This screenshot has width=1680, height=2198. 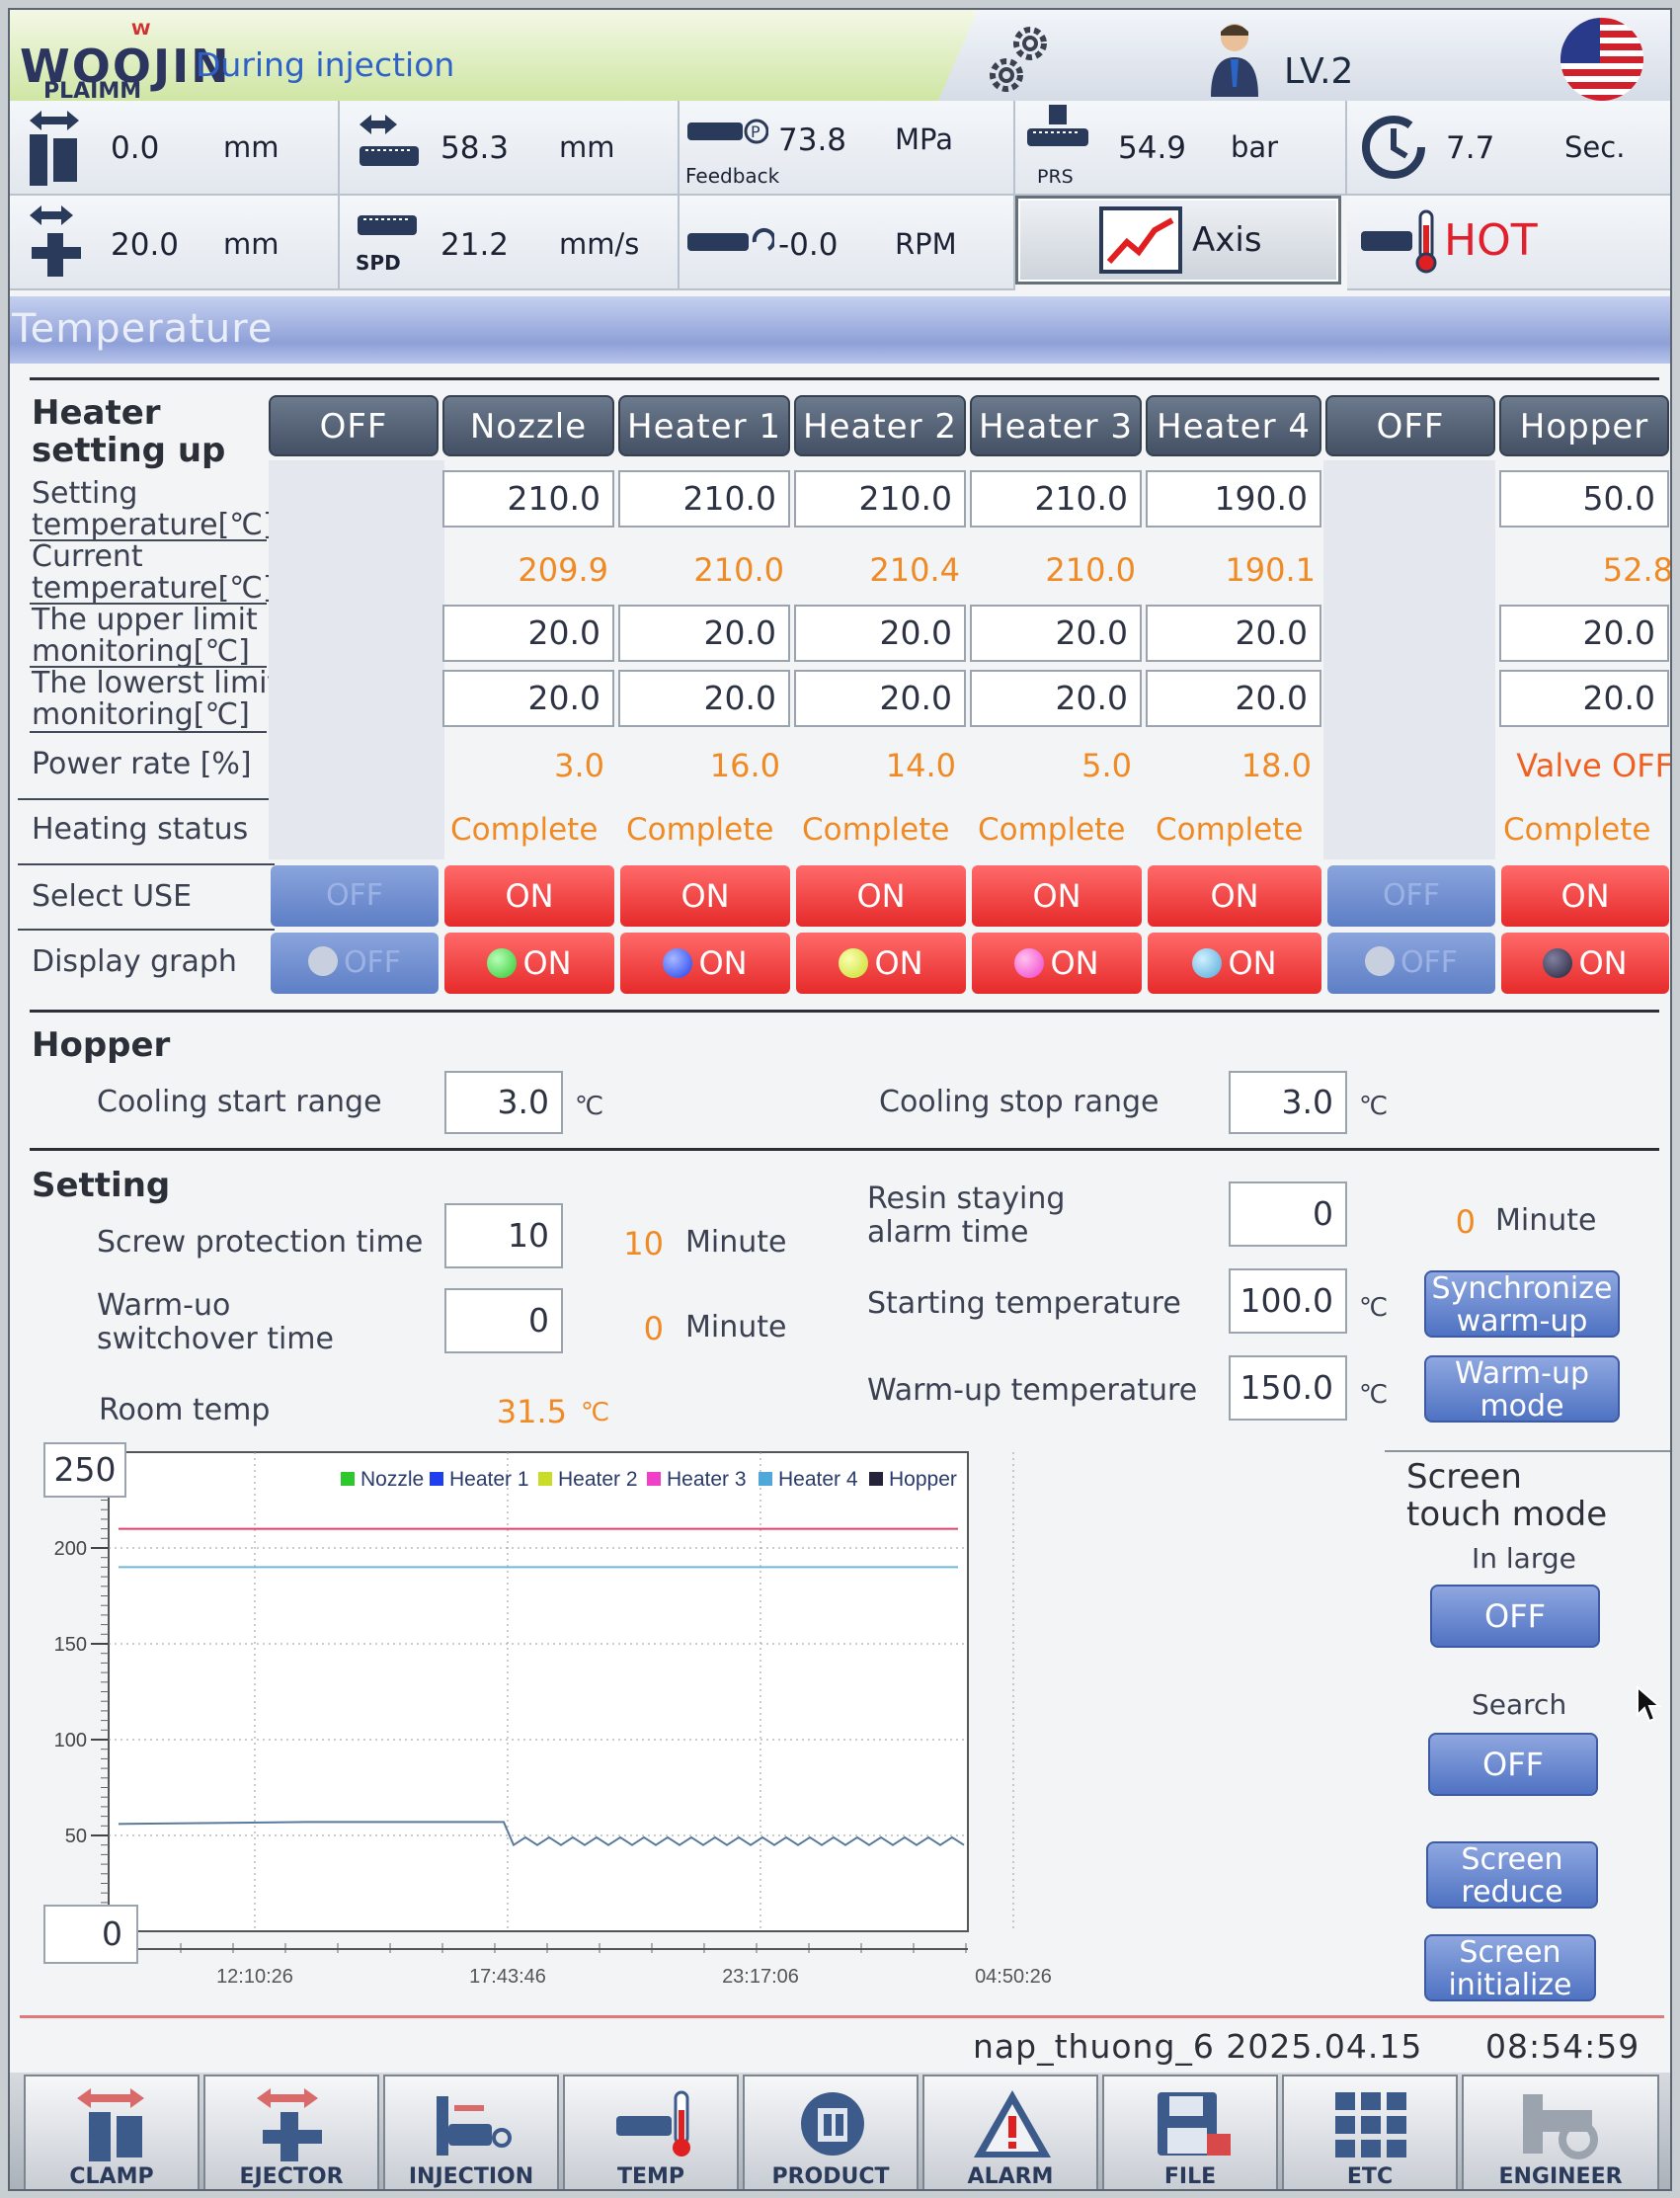 I want to click on zone-header-nozzle: Nozzle, so click(x=528, y=426).